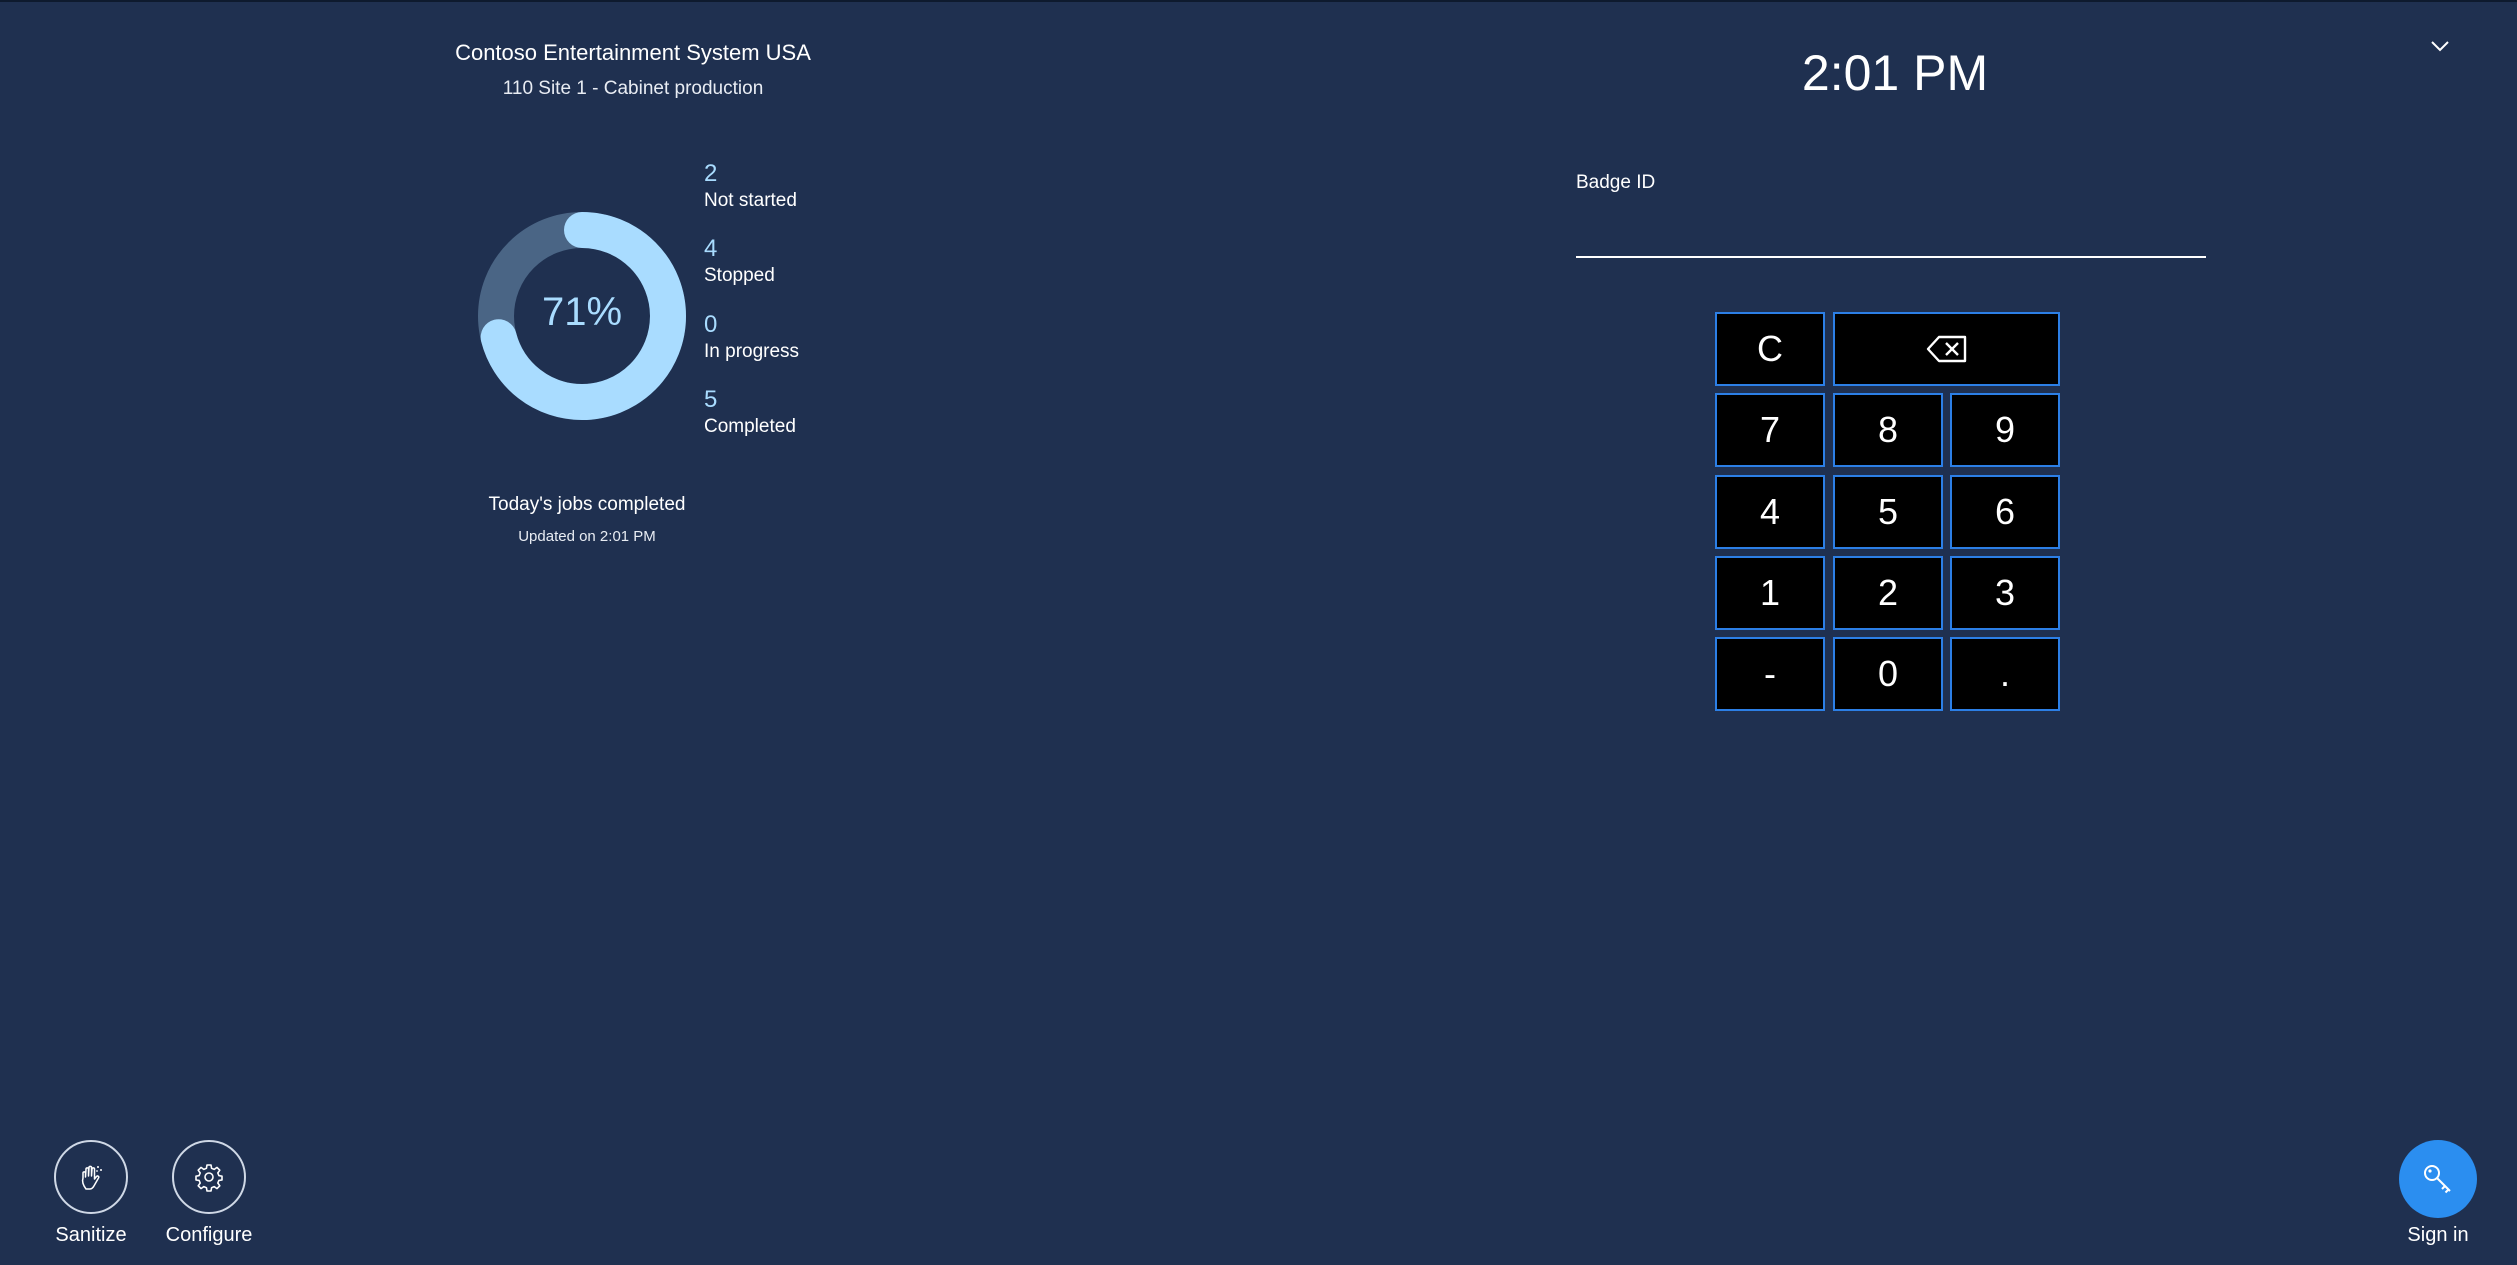 The height and width of the screenshot is (1265, 2517). I want to click on key-decimal: ., so click(2005, 674).